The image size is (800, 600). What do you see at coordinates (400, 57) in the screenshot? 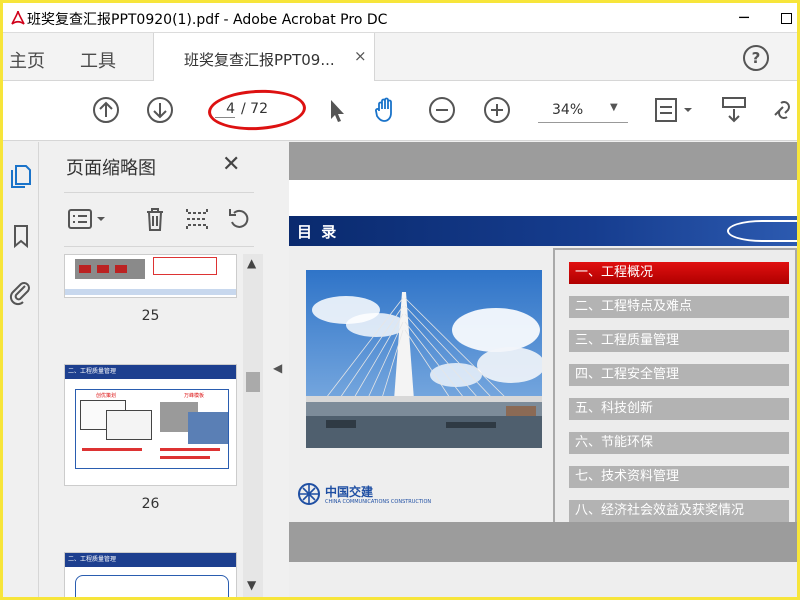
I see `tab-bar: 主页 工具 班奖复查汇报PPT09... × ?` at bounding box center [400, 57].